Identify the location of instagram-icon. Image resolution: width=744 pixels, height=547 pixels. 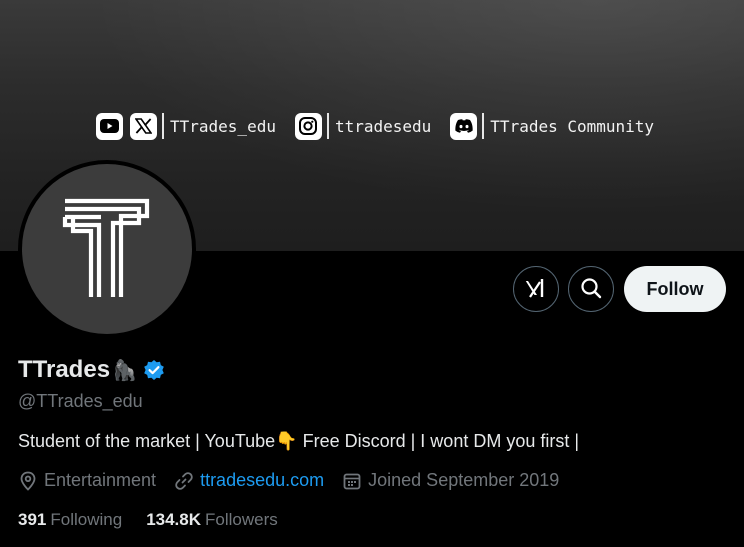
(308, 126).